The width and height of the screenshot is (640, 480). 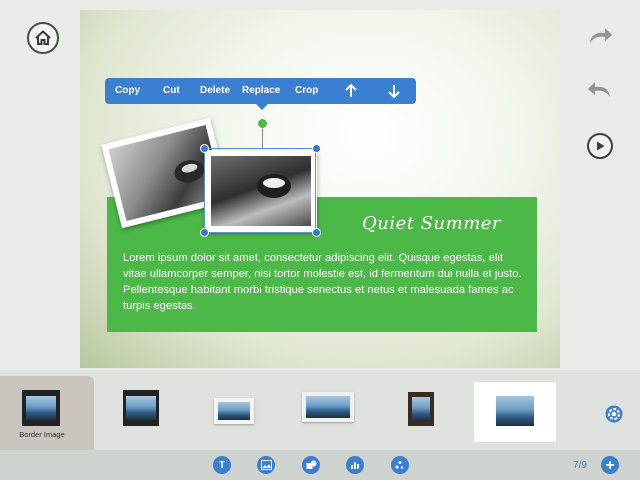 I want to click on context-toolbar: Copy Cut Delete Replace Crop, so click(x=260, y=94).